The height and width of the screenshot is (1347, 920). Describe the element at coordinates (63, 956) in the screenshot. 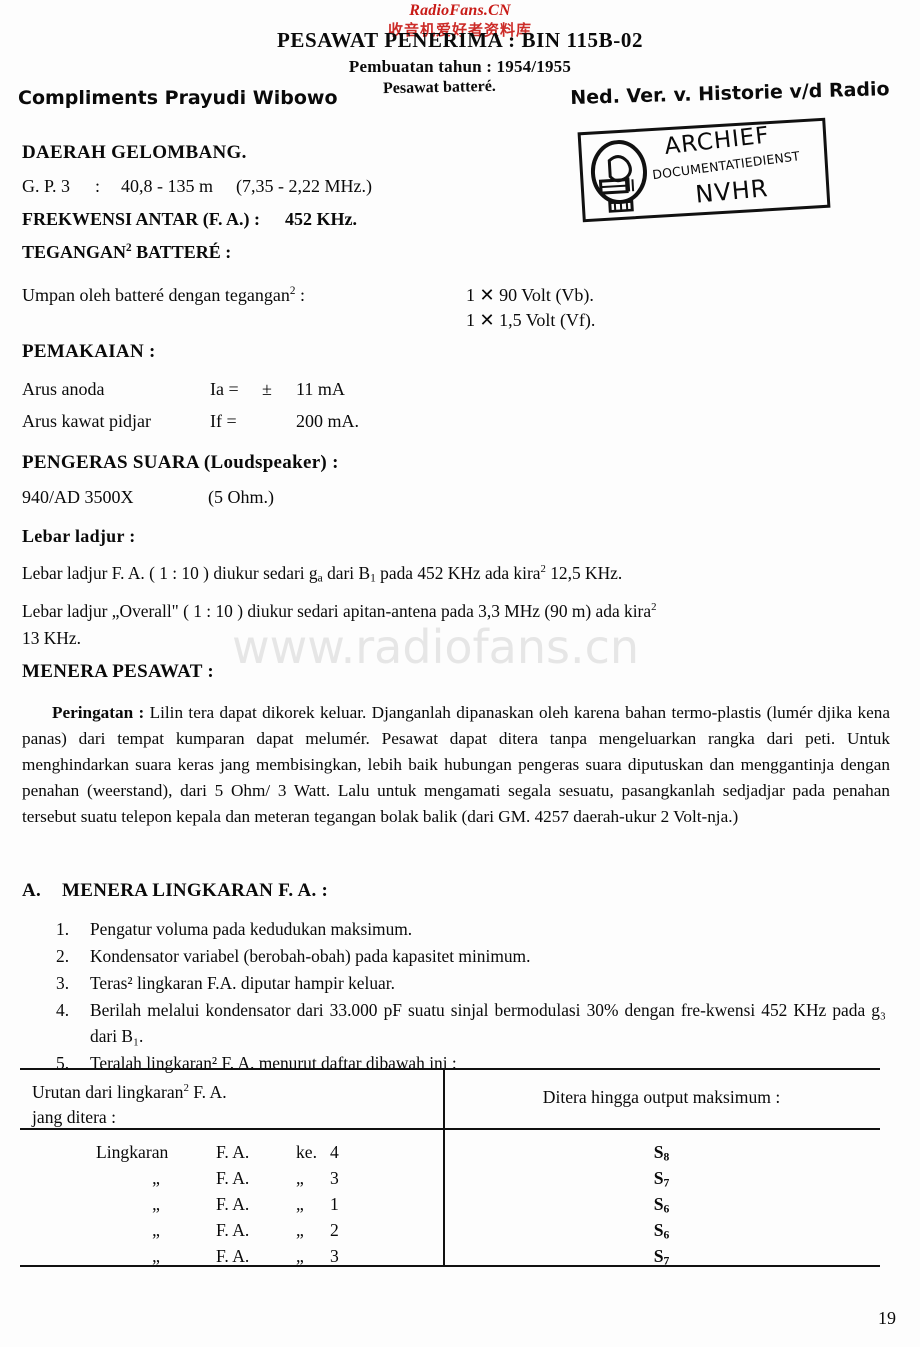

I see `list-item-number: 2.` at that location.